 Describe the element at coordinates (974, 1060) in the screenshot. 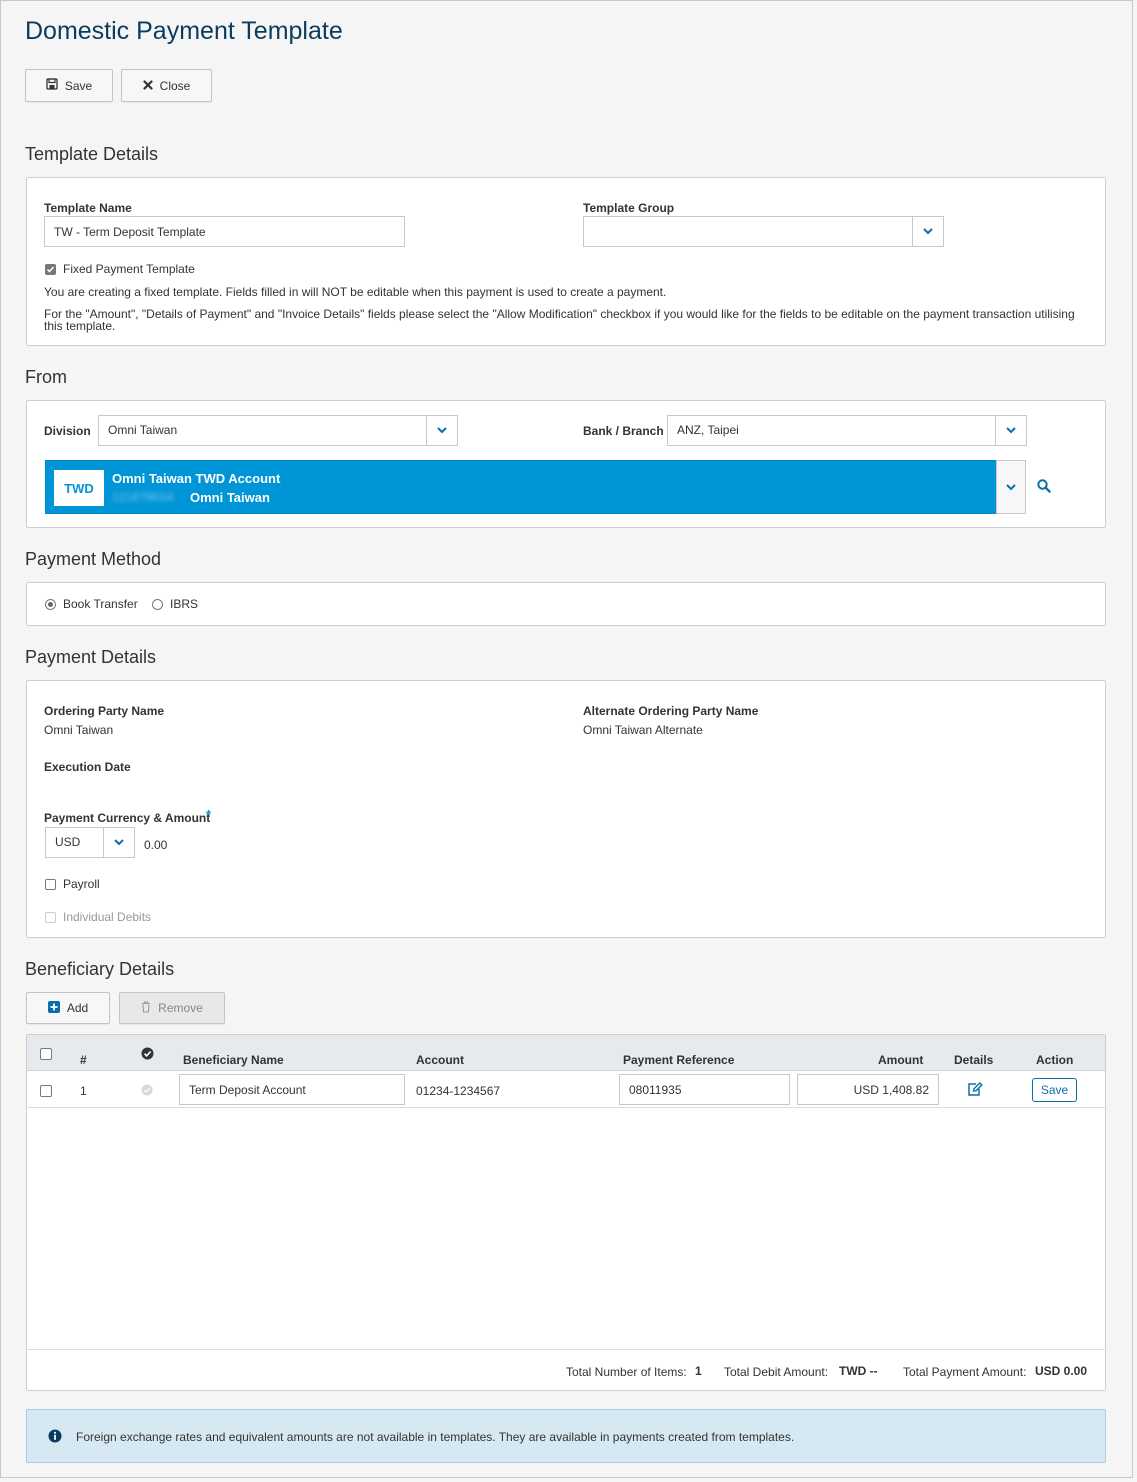

I see `col-details: Details` at that location.